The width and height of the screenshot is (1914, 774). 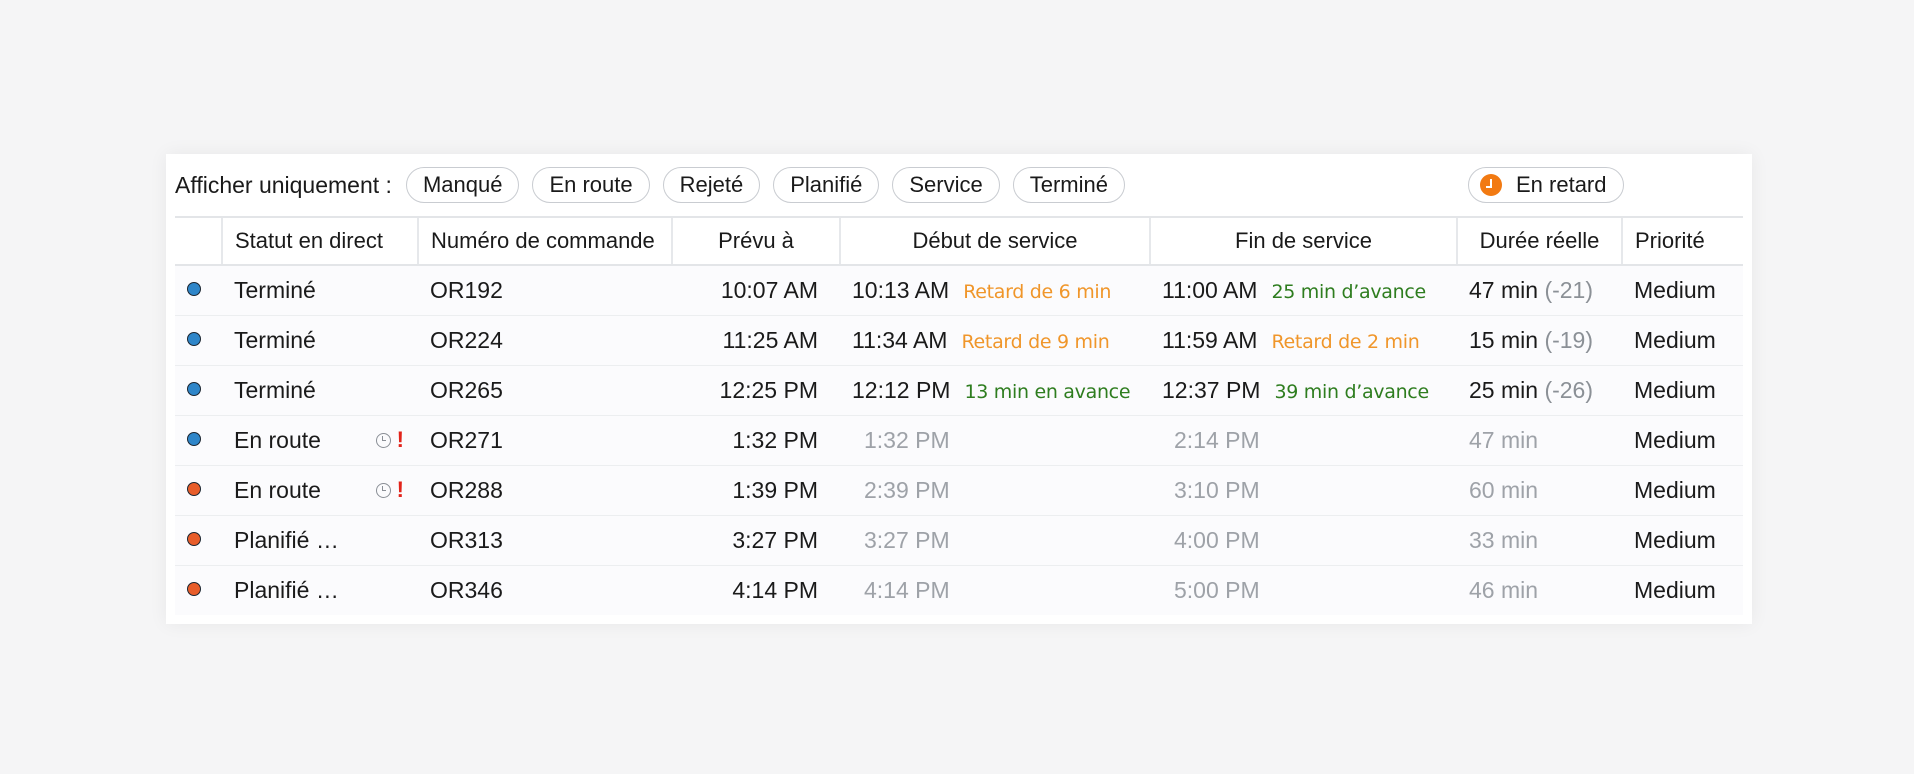 I want to click on column-header-planned: Prévu à, so click(x=755, y=241).